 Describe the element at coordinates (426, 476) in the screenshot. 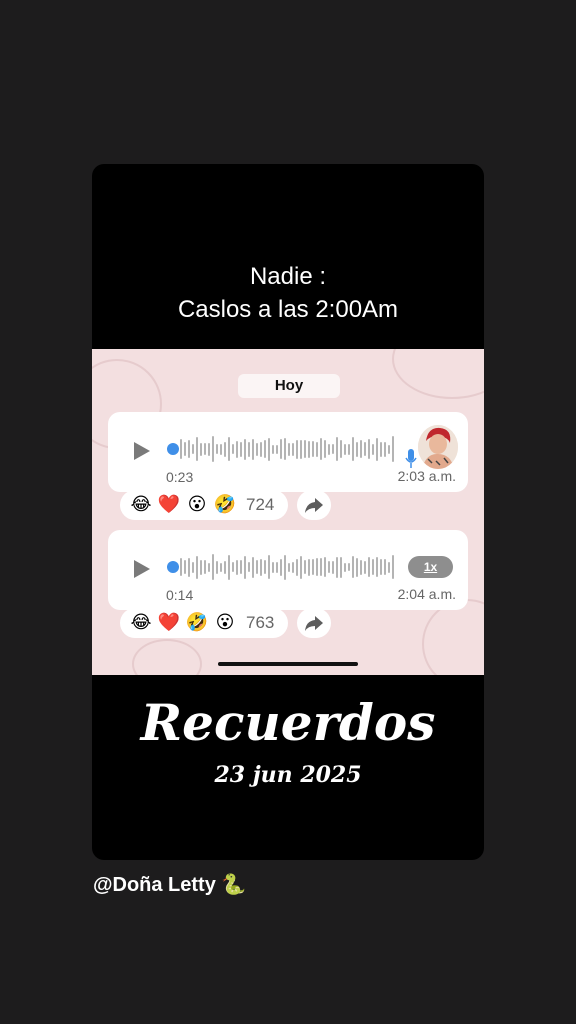

I see `message-time: 2:03 a.m.` at that location.